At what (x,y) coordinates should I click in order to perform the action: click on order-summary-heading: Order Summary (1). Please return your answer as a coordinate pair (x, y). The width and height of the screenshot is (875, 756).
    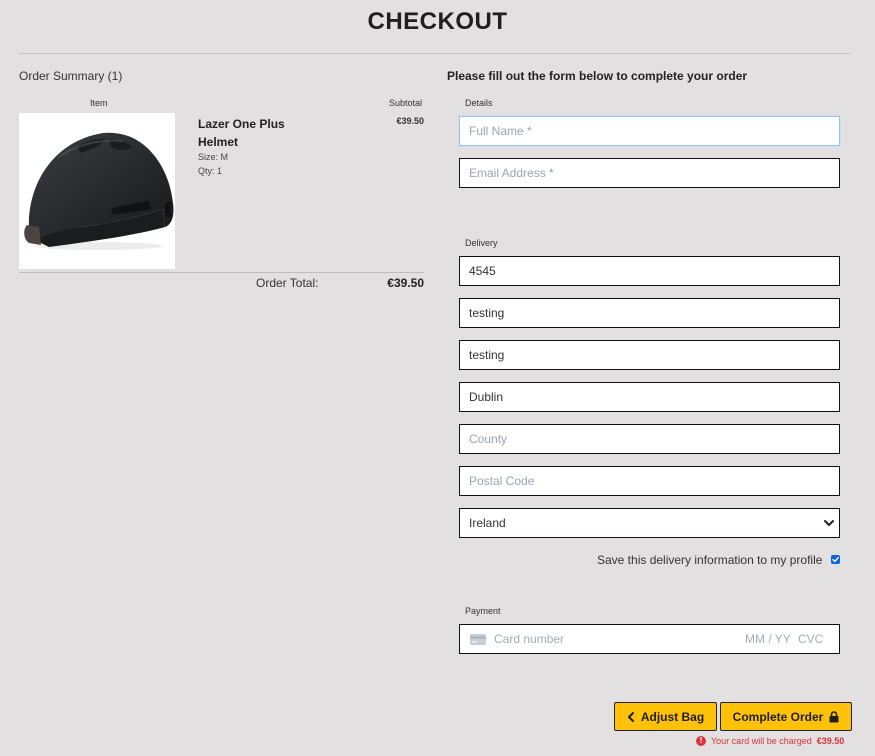
    Looking at the image, I should click on (71, 76).